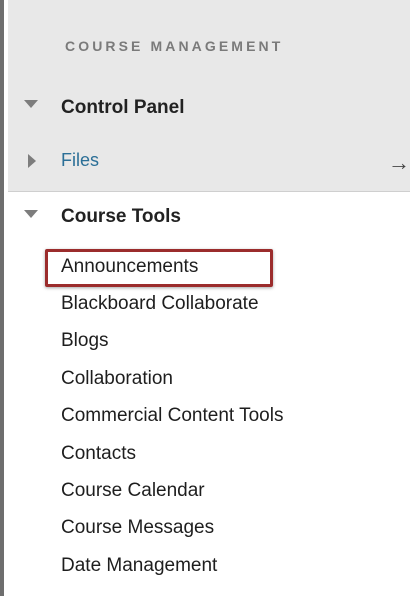 Image resolution: width=410 pixels, height=596 pixels. What do you see at coordinates (137, 528) in the screenshot?
I see `tool-item-course-messages: Course Messages` at bounding box center [137, 528].